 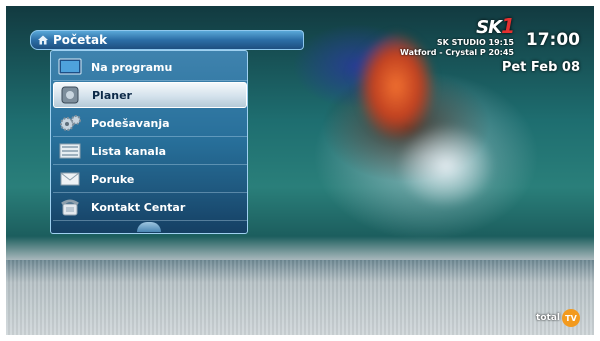 I want to click on menu-item-na-programu: Na programu, so click(x=150, y=67).